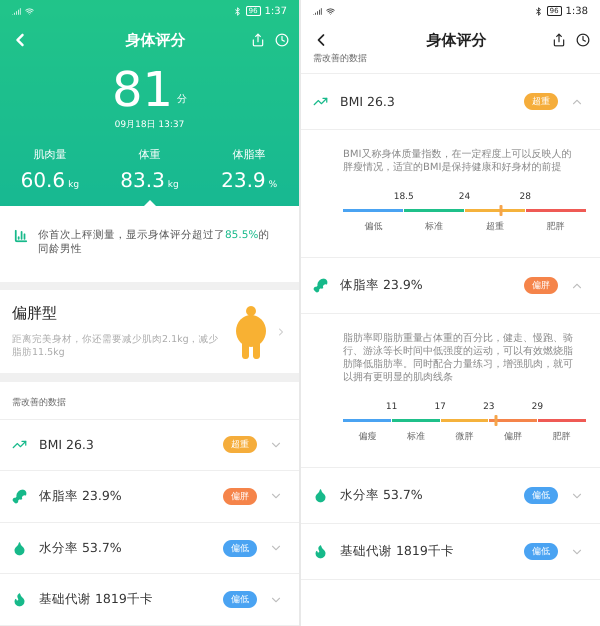 This screenshot has height=626, width=600. What do you see at coordinates (392, 407) in the screenshot?
I see `scale-tick: 11` at bounding box center [392, 407].